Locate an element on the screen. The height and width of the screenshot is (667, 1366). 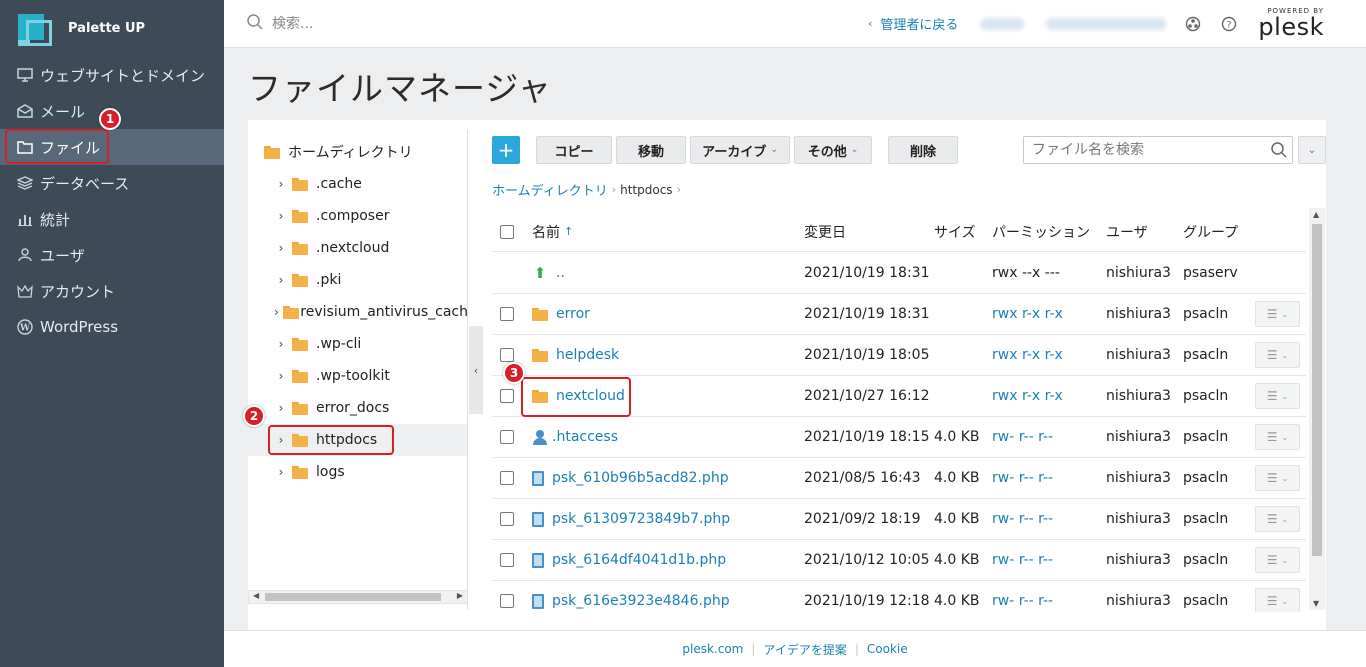
back-to-admin-link: ‹ 管理者に戻る is located at coordinates (913, 23).